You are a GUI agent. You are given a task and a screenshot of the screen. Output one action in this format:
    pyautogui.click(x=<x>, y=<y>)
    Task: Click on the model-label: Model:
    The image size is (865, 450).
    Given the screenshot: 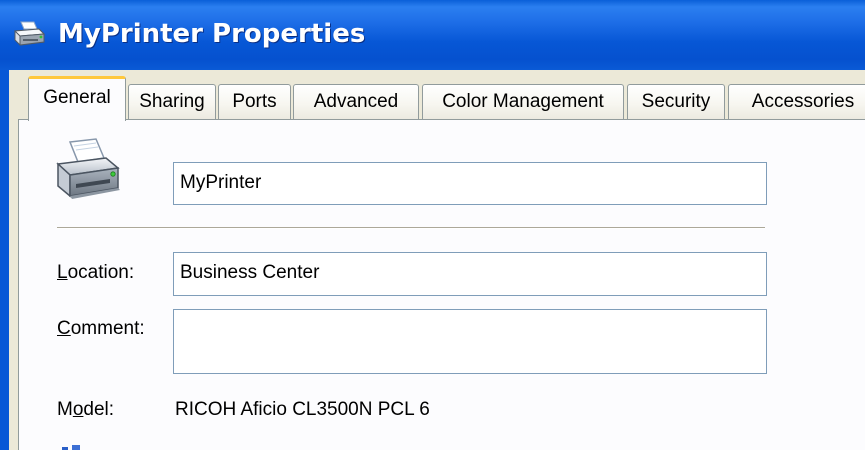 What is the action you would take?
    pyautogui.click(x=85, y=410)
    